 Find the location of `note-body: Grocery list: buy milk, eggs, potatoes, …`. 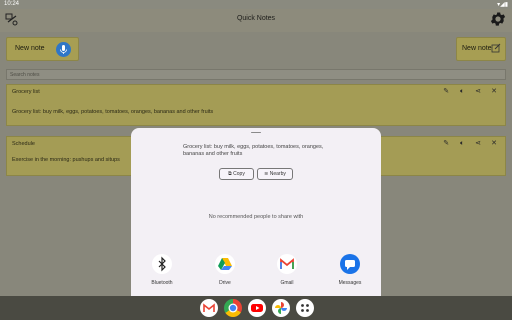

note-body: Grocery list: buy milk, eggs, potatoes, … is located at coordinates (113, 112).